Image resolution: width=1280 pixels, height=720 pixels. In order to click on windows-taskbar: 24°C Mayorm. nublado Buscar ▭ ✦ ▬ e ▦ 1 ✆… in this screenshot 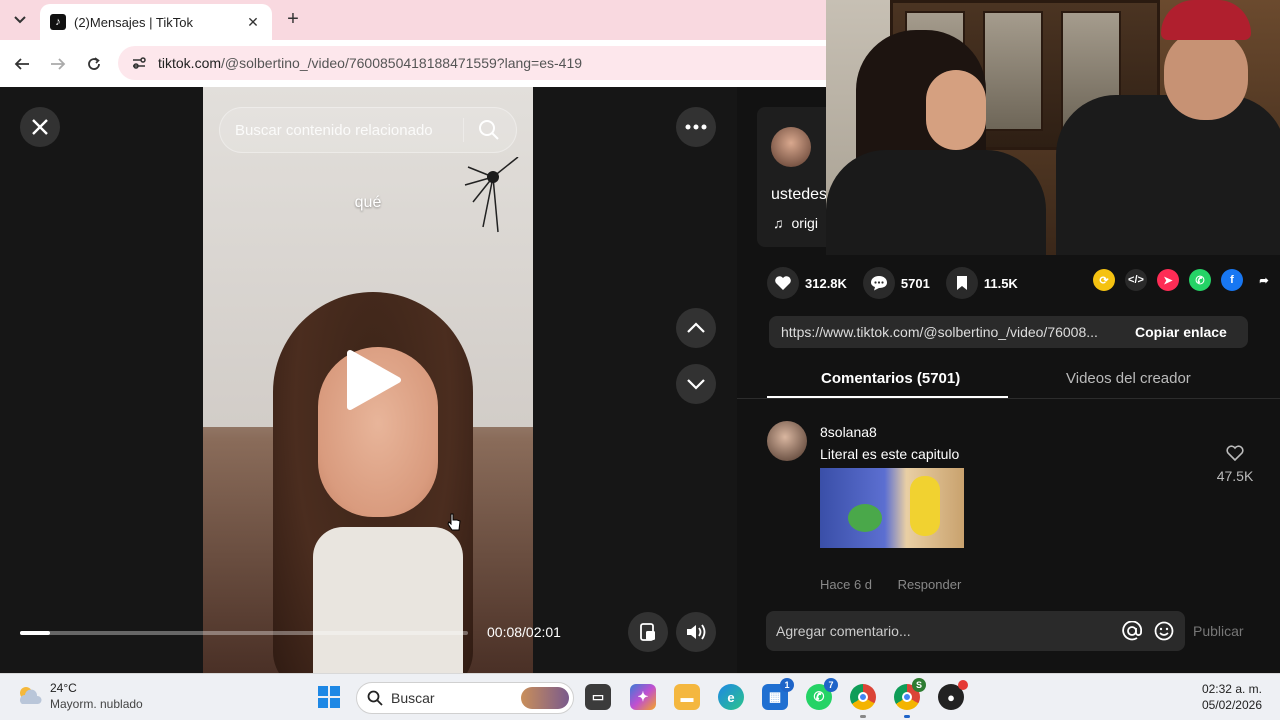, I will do `click(640, 696)`.